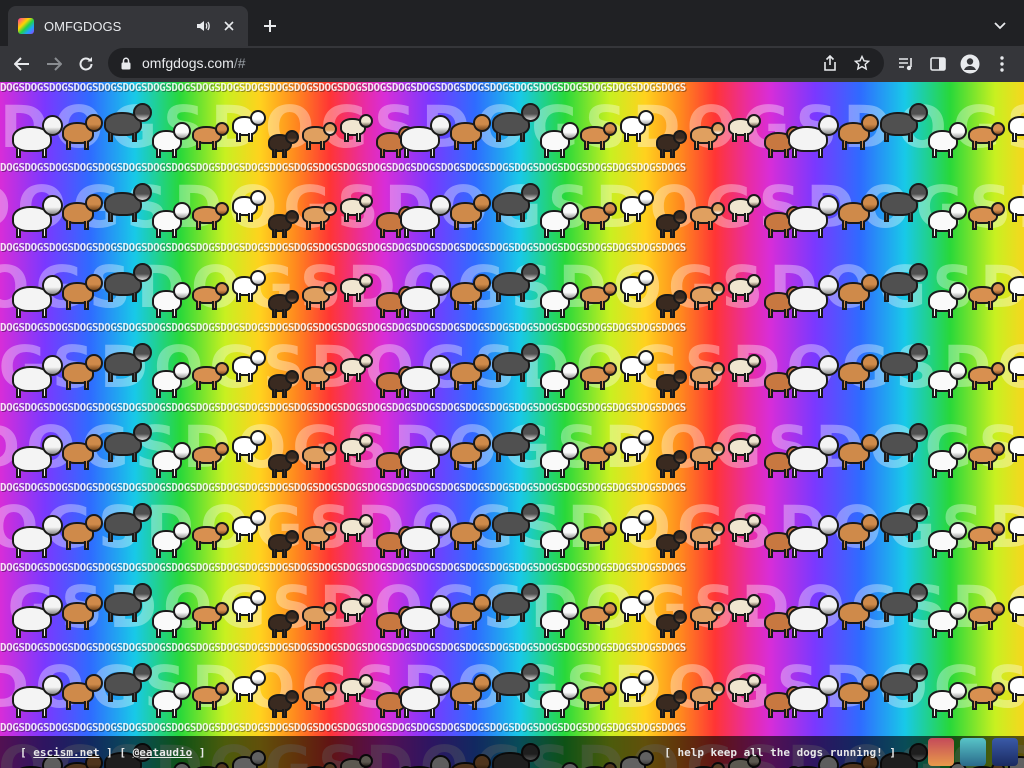 Image resolution: width=1024 pixels, height=768 pixels. I want to click on speaker-icon, so click(203, 26).